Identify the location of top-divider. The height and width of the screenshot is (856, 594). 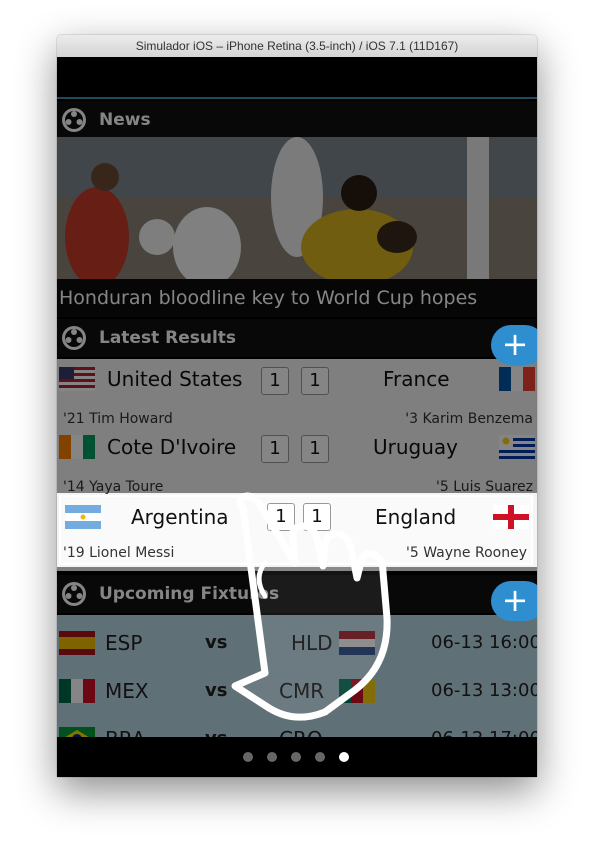
(297, 98).